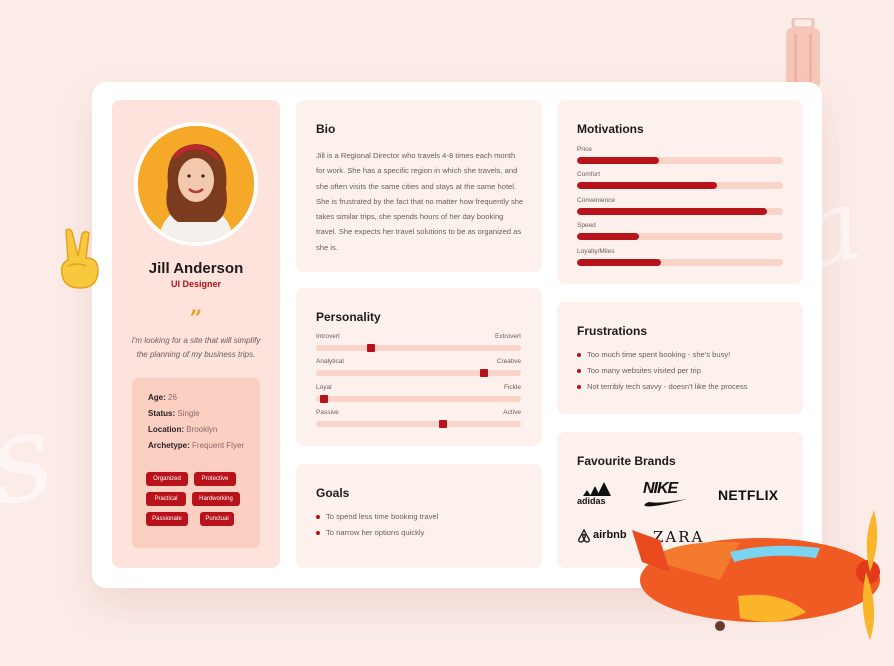 Image resolution: width=894 pixels, height=666 pixels. I want to click on background-script-decoration: s, so click(33, 459).